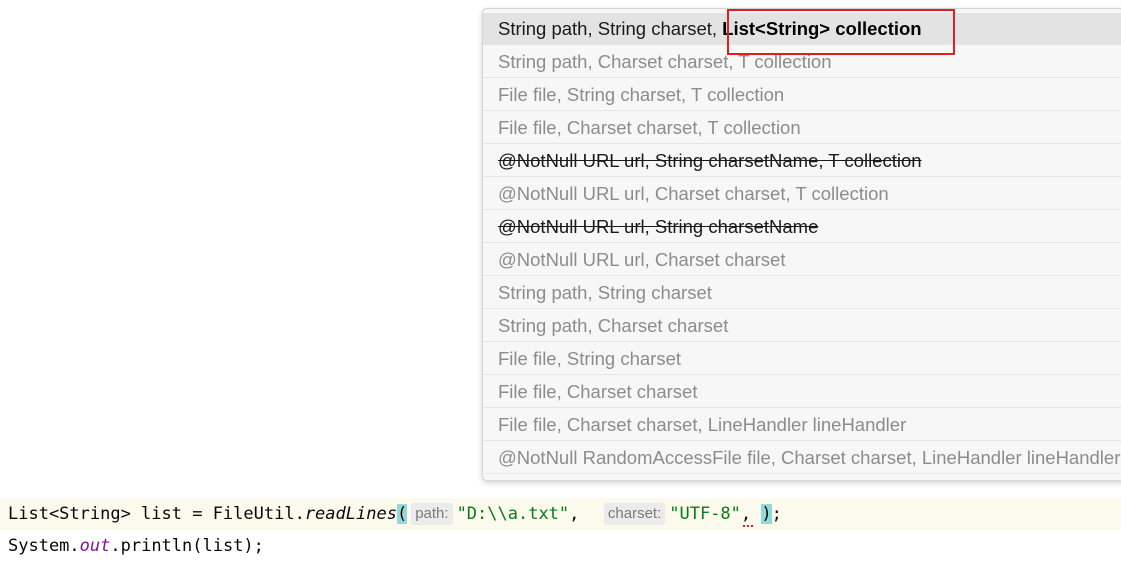 The height and width of the screenshot is (575, 1121). What do you see at coordinates (747, 514) in the screenshot?
I see `error-comma: ,` at bounding box center [747, 514].